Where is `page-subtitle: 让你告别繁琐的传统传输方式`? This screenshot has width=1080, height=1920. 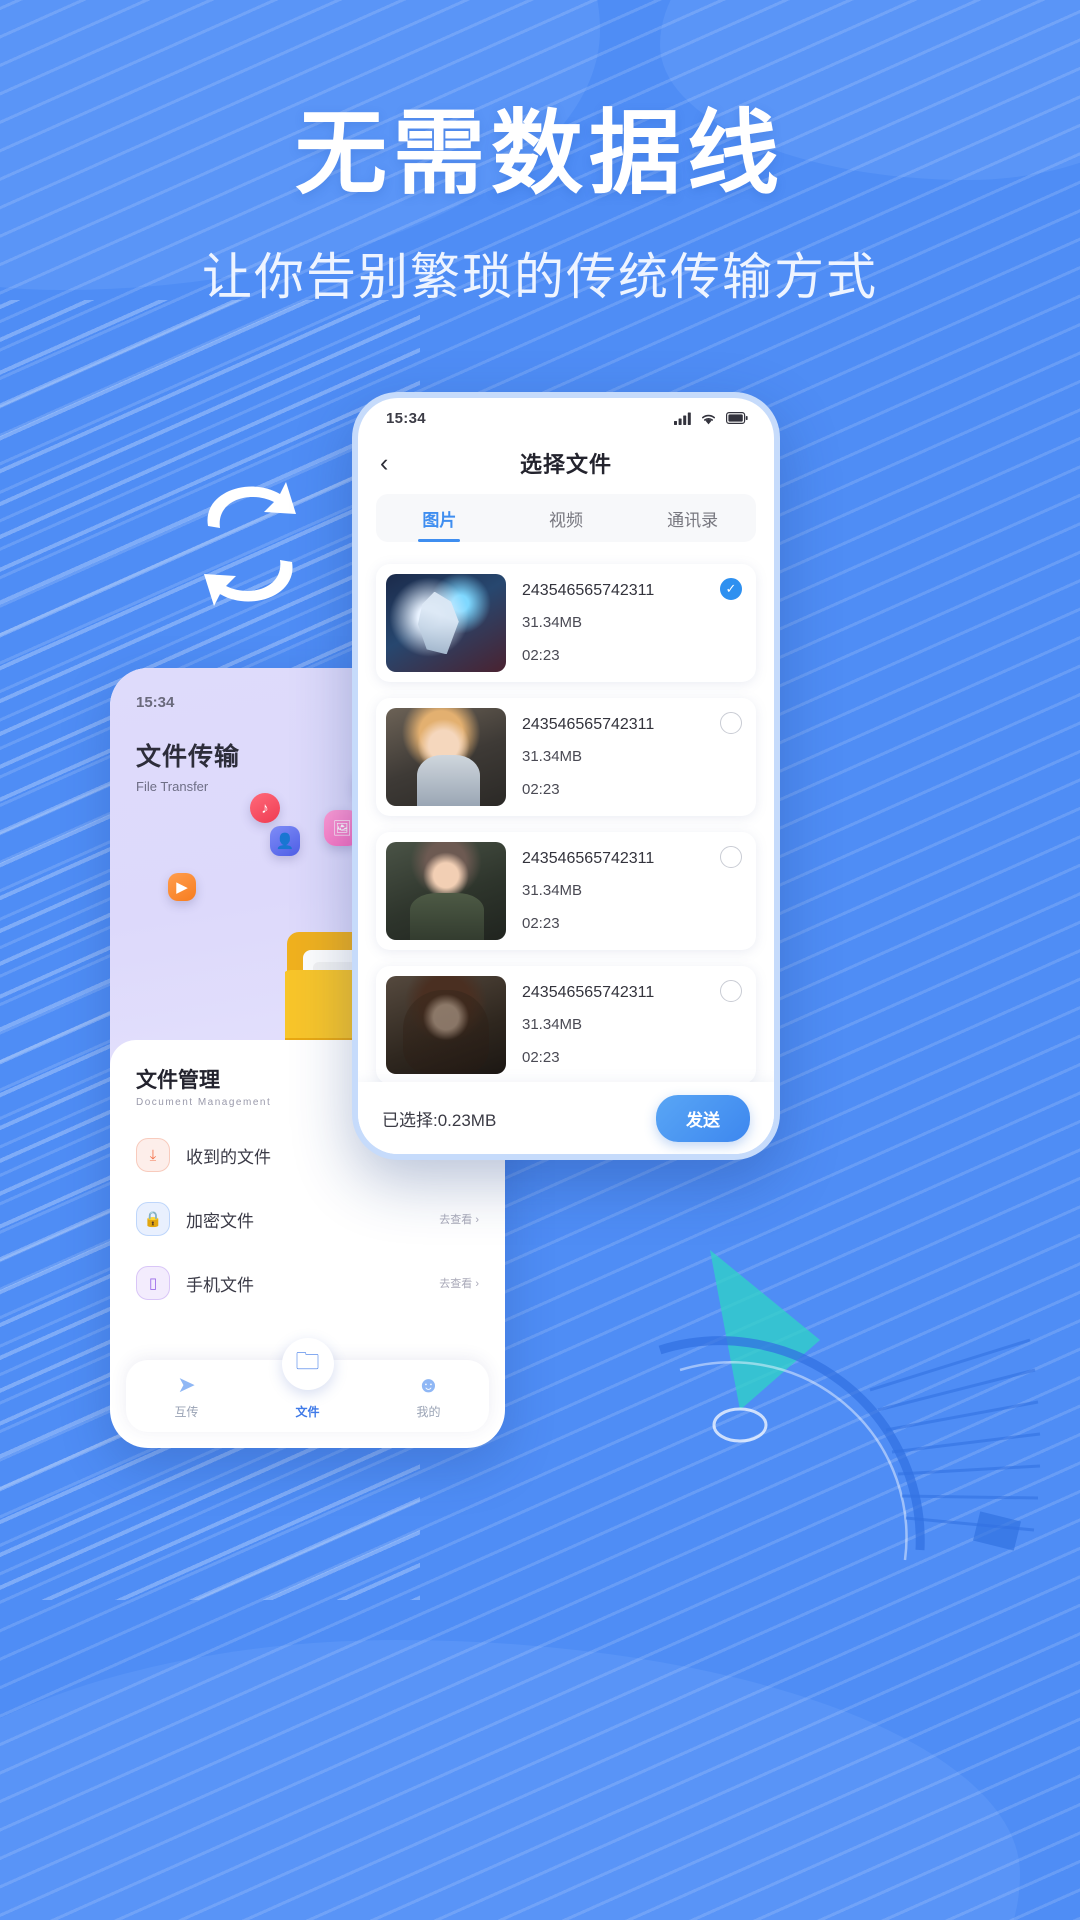
page-subtitle: 让你告别繁琐的传统传输方式 is located at coordinates (540, 277).